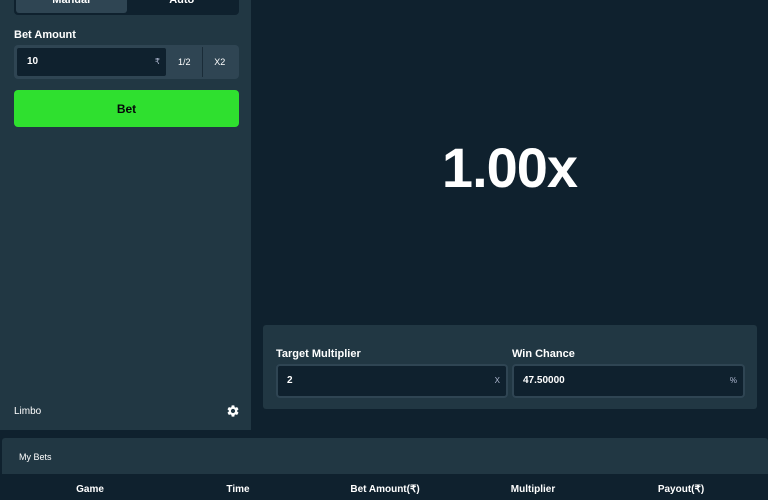 Image resolution: width=768 pixels, height=500 pixels. What do you see at coordinates (318, 354) in the screenshot?
I see `target-multiplier-label: Target Multiplier` at bounding box center [318, 354].